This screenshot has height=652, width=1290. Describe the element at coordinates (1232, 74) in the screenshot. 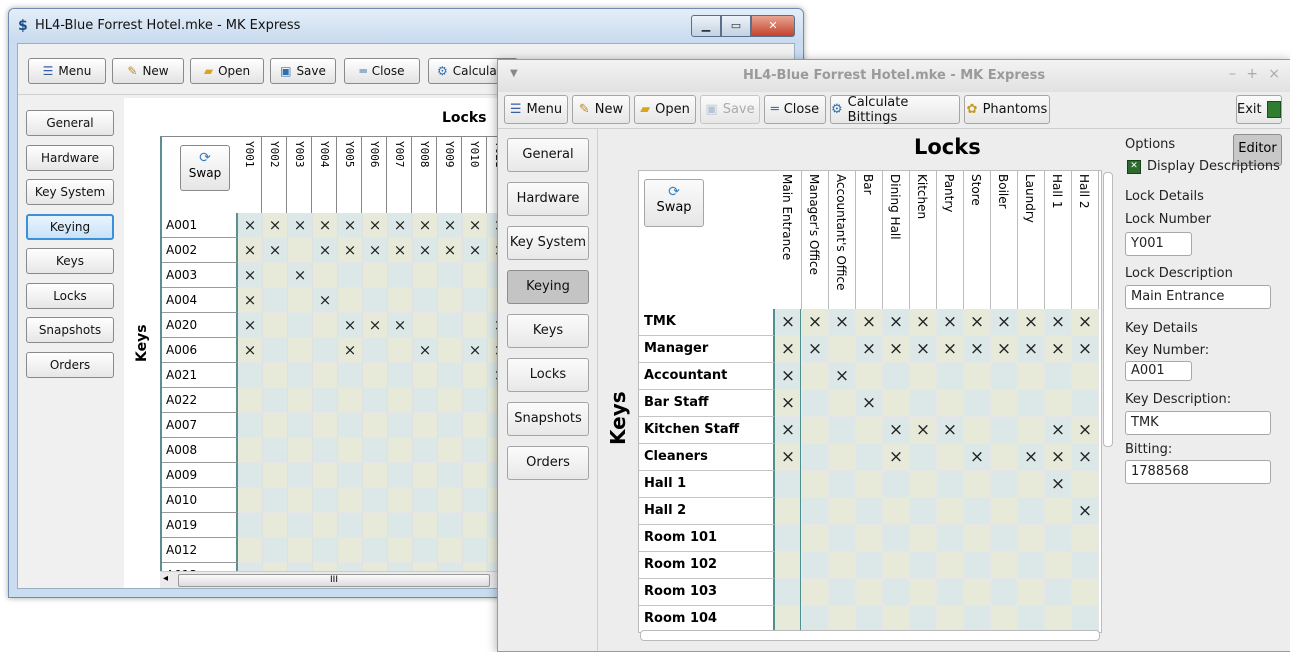

I see `minimize-icon: –` at that location.